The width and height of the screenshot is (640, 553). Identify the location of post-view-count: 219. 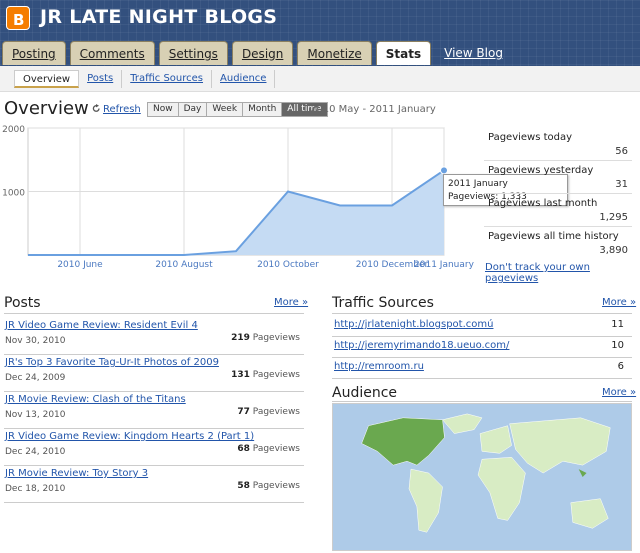
(240, 338).